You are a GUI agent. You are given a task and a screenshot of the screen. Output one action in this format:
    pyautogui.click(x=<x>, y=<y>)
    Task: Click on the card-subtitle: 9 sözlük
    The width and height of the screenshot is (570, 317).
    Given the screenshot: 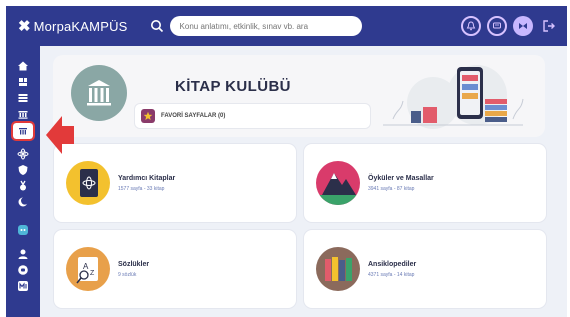 What is the action you would take?
    pyautogui.click(x=127, y=275)
    